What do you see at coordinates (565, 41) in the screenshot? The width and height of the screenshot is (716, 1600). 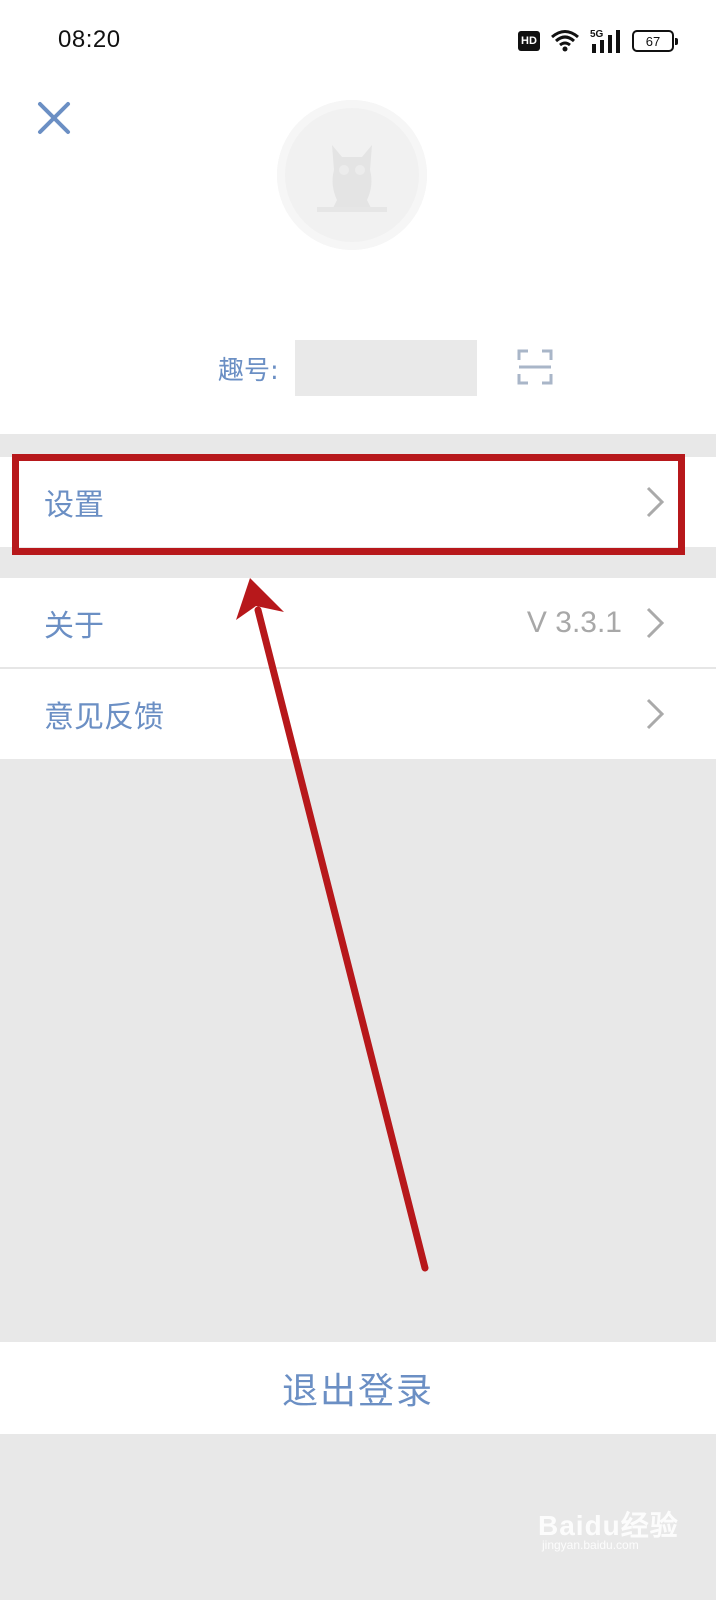 I see `wifi-icon` at bounding box center [565, 41].